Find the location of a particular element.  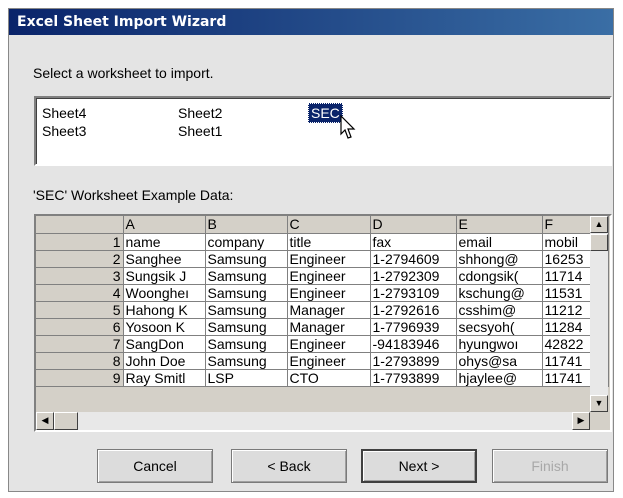

table-cell: John Doe is located at coordinates (164, 361).